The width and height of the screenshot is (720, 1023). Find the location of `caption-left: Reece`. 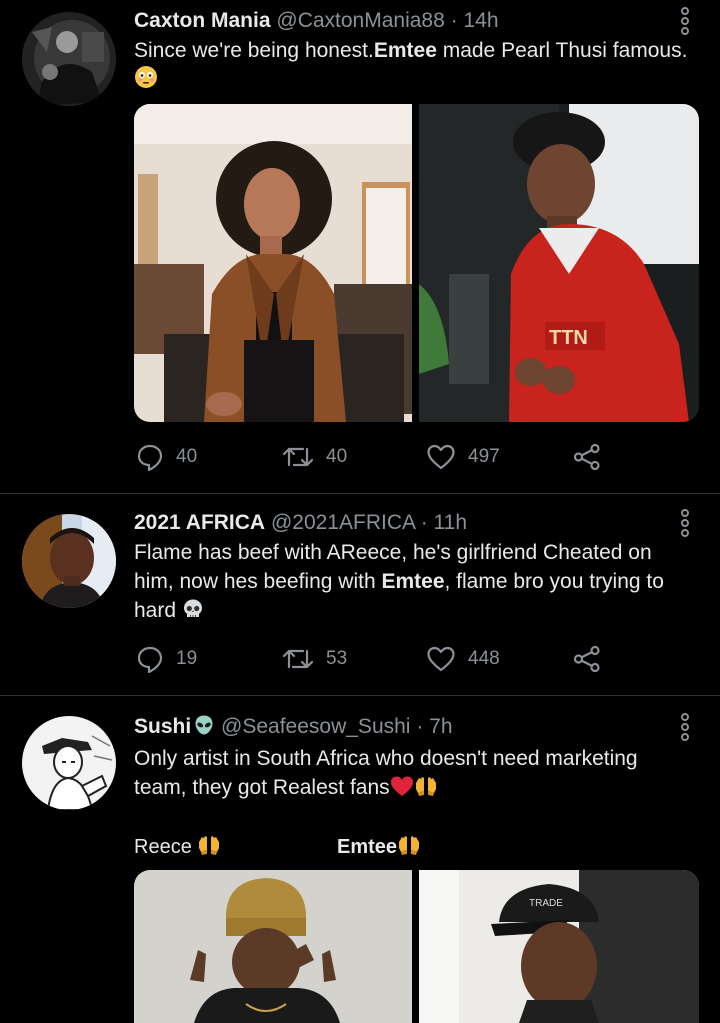

caption-left: Reece is located at coordinates (177, 848).